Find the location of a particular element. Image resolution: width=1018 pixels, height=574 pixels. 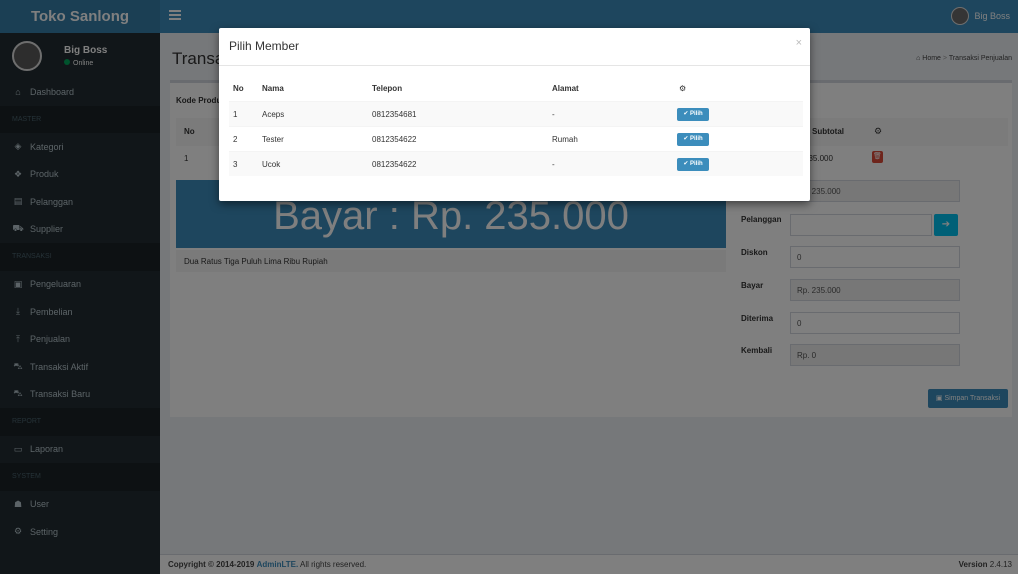

row-alamat: Rumah is located at coordinates (565, 139).